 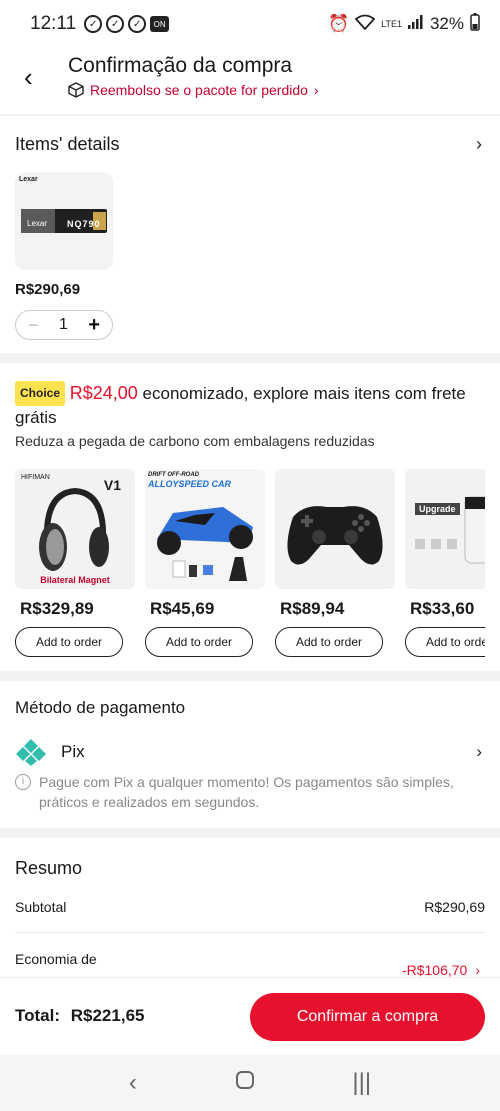 I want to click on product-price: R$89,94, so click(x=312, y=608).